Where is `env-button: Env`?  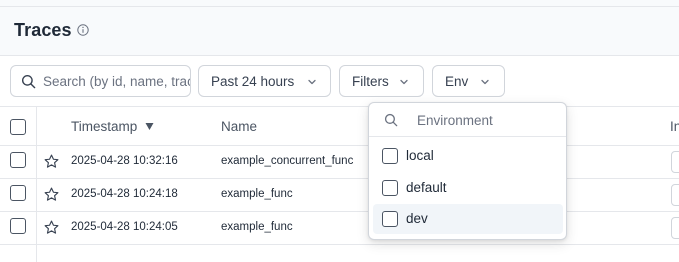
env-button: Env is located at coordinates (468, 81).